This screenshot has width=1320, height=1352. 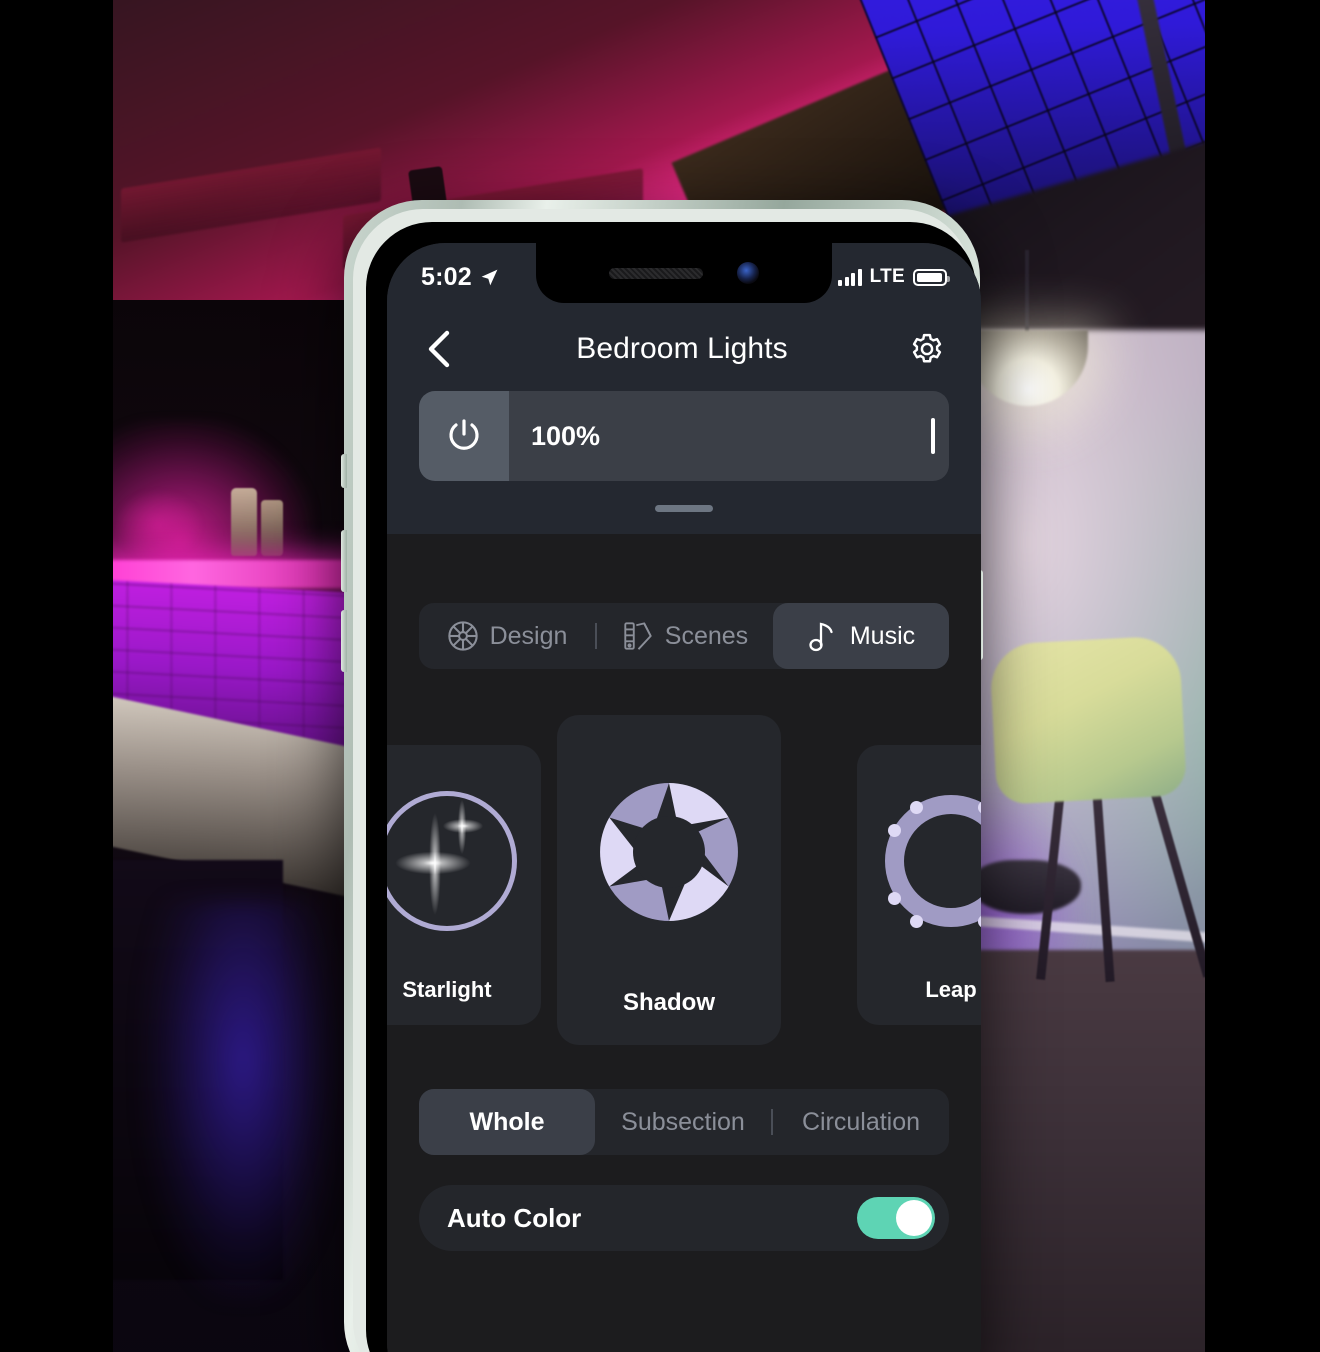 What do you see at coordinates (933, 861) in the screenshot?
I see `dotted-ring-icon` at bounding box center [933, 861].